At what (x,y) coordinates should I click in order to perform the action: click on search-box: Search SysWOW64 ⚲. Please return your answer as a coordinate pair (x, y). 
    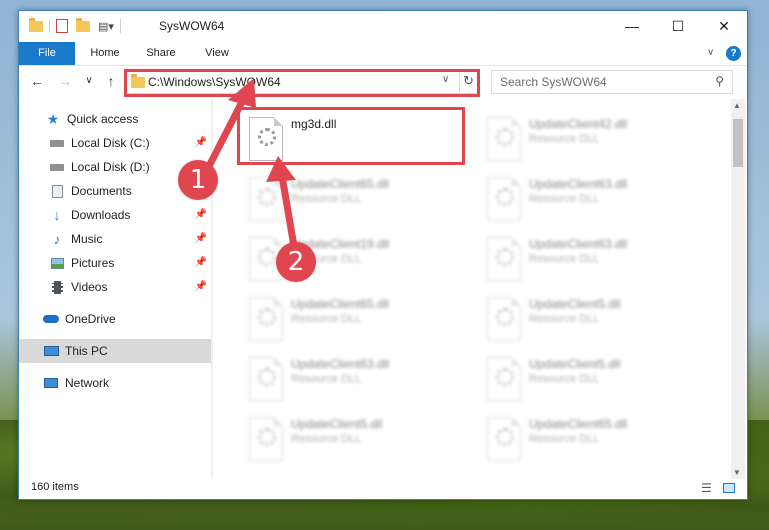
    Looking at the image, I should click on (612, 82).